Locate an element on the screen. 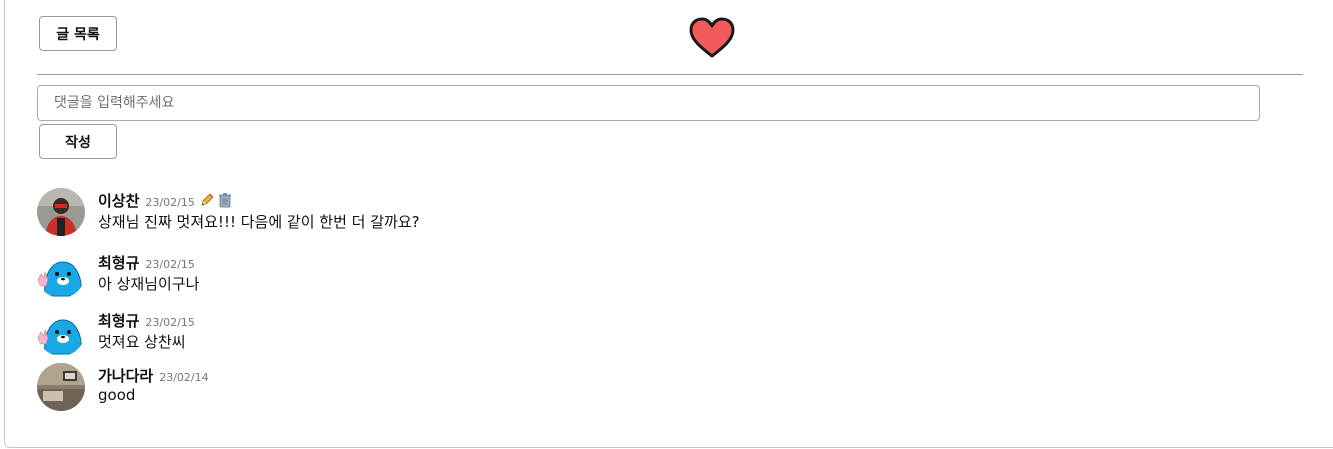  post-list-button: 글 목록 is located at coordinates (78, 33).